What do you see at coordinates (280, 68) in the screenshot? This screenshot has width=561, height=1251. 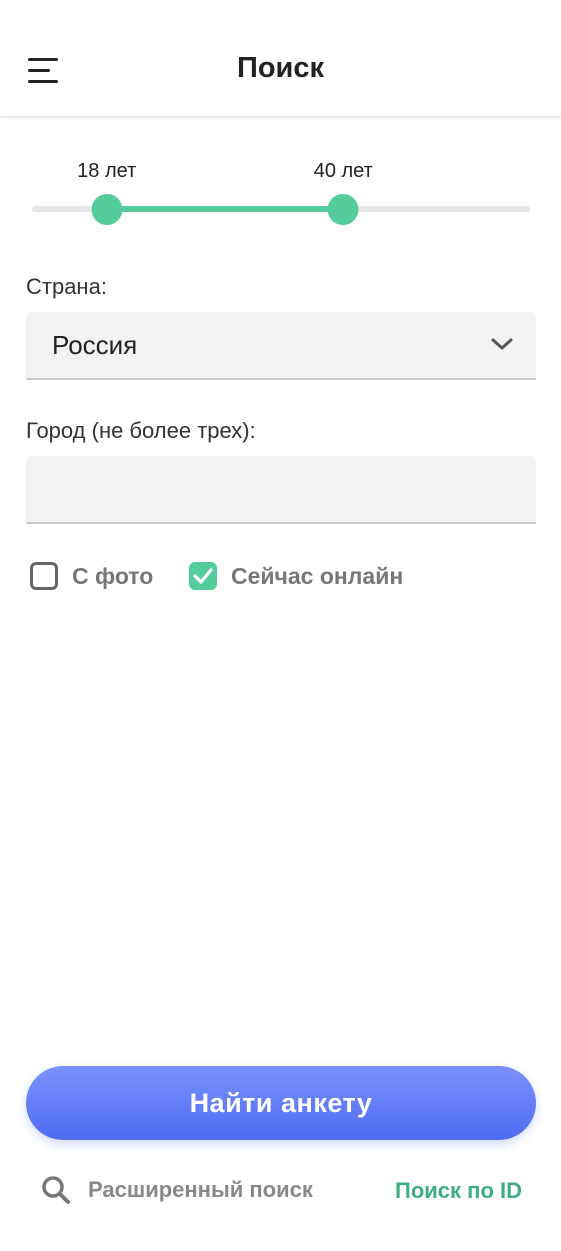 I see `page-title: Поиск` at bounding box center [280, 68].